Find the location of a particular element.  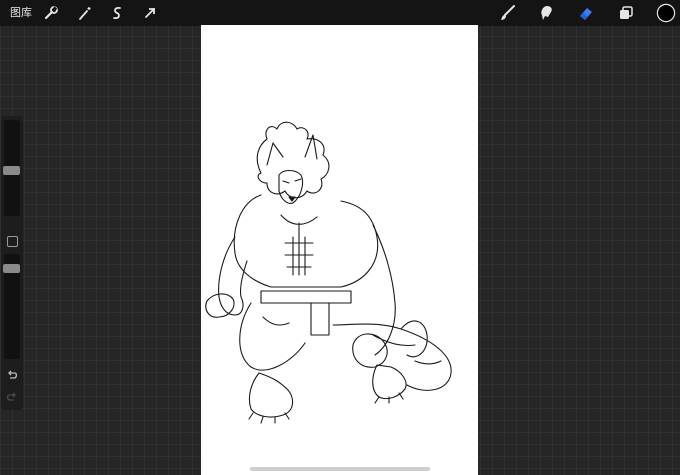

actions-button is located at coordinates (51, 13).